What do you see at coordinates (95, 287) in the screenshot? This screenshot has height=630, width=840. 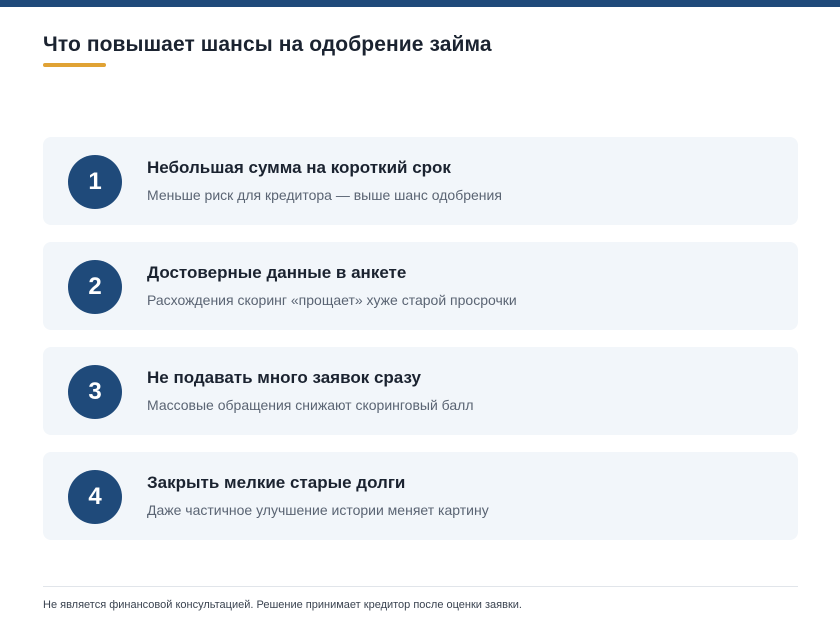 I see `tip-number-badge: 2` at bounding box center [95, 287].